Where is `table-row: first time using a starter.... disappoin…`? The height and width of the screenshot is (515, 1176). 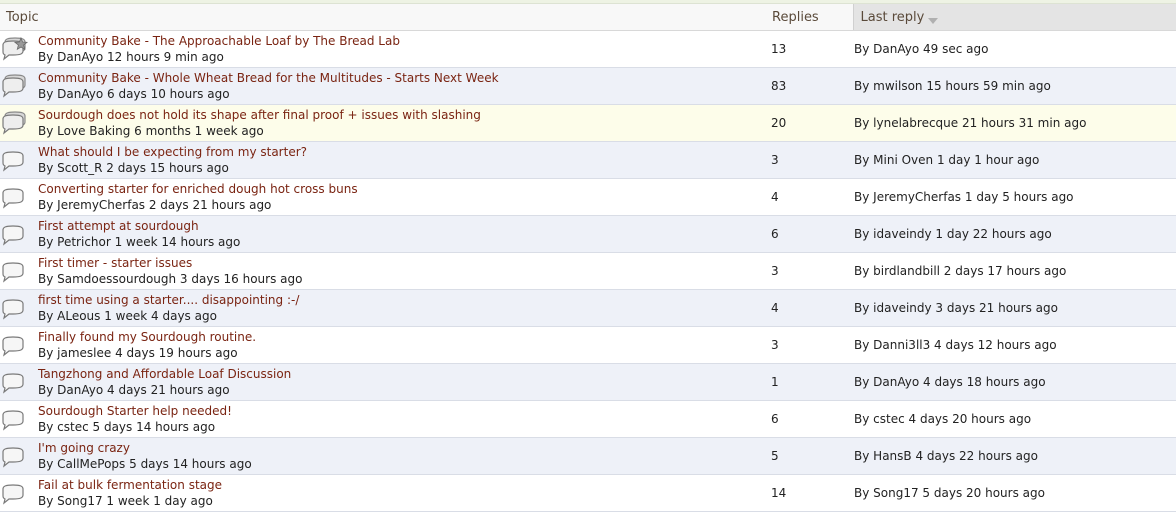
table-row: first time using a starter.... disappoin… is located at coordinates (588, 308).